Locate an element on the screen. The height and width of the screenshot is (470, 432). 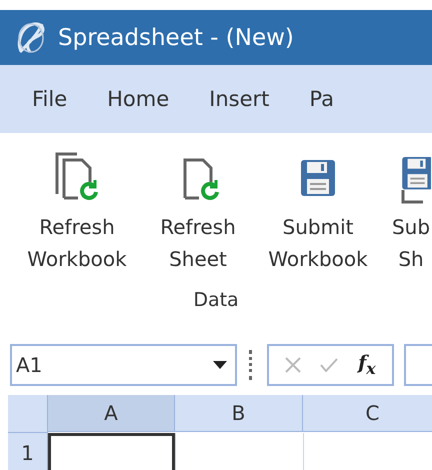
grid-cell is located at coordinates (111, 451).